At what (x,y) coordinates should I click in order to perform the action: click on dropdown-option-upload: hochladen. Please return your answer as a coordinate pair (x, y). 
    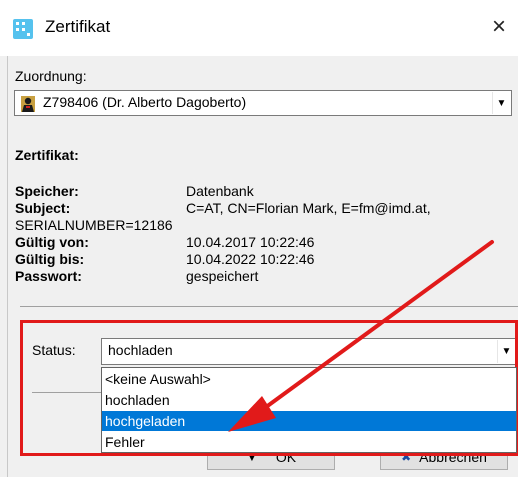
    Looking at the image, I should click on (309, 400).